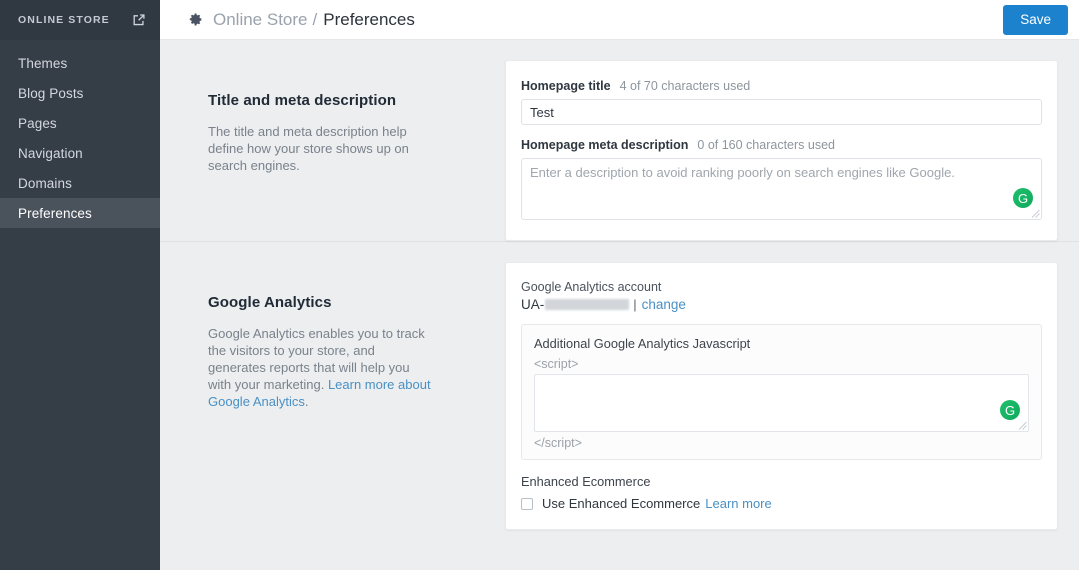  What do you see at coordinates (80, 183) in the screenshot?
I see `sidebar-item-domains: Domains` at bounding box center [80, 183].